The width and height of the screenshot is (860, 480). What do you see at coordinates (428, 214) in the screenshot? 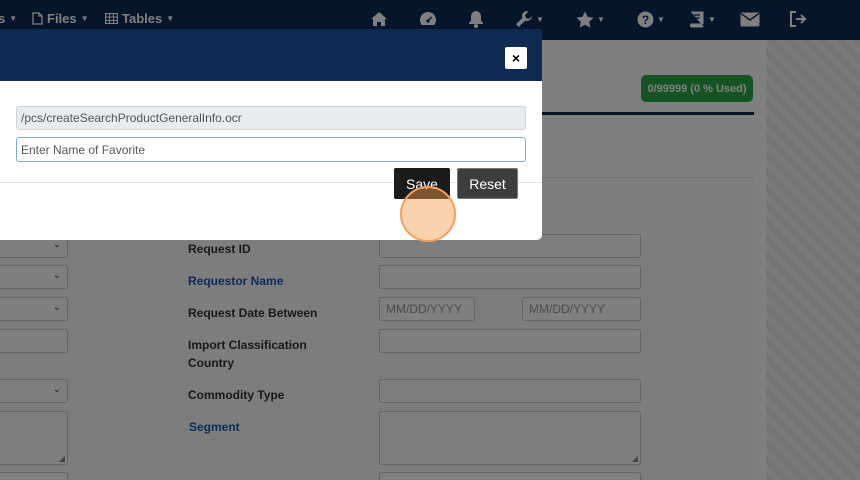
I see `click-highlight-indicator` at bounding box center [428, 214].